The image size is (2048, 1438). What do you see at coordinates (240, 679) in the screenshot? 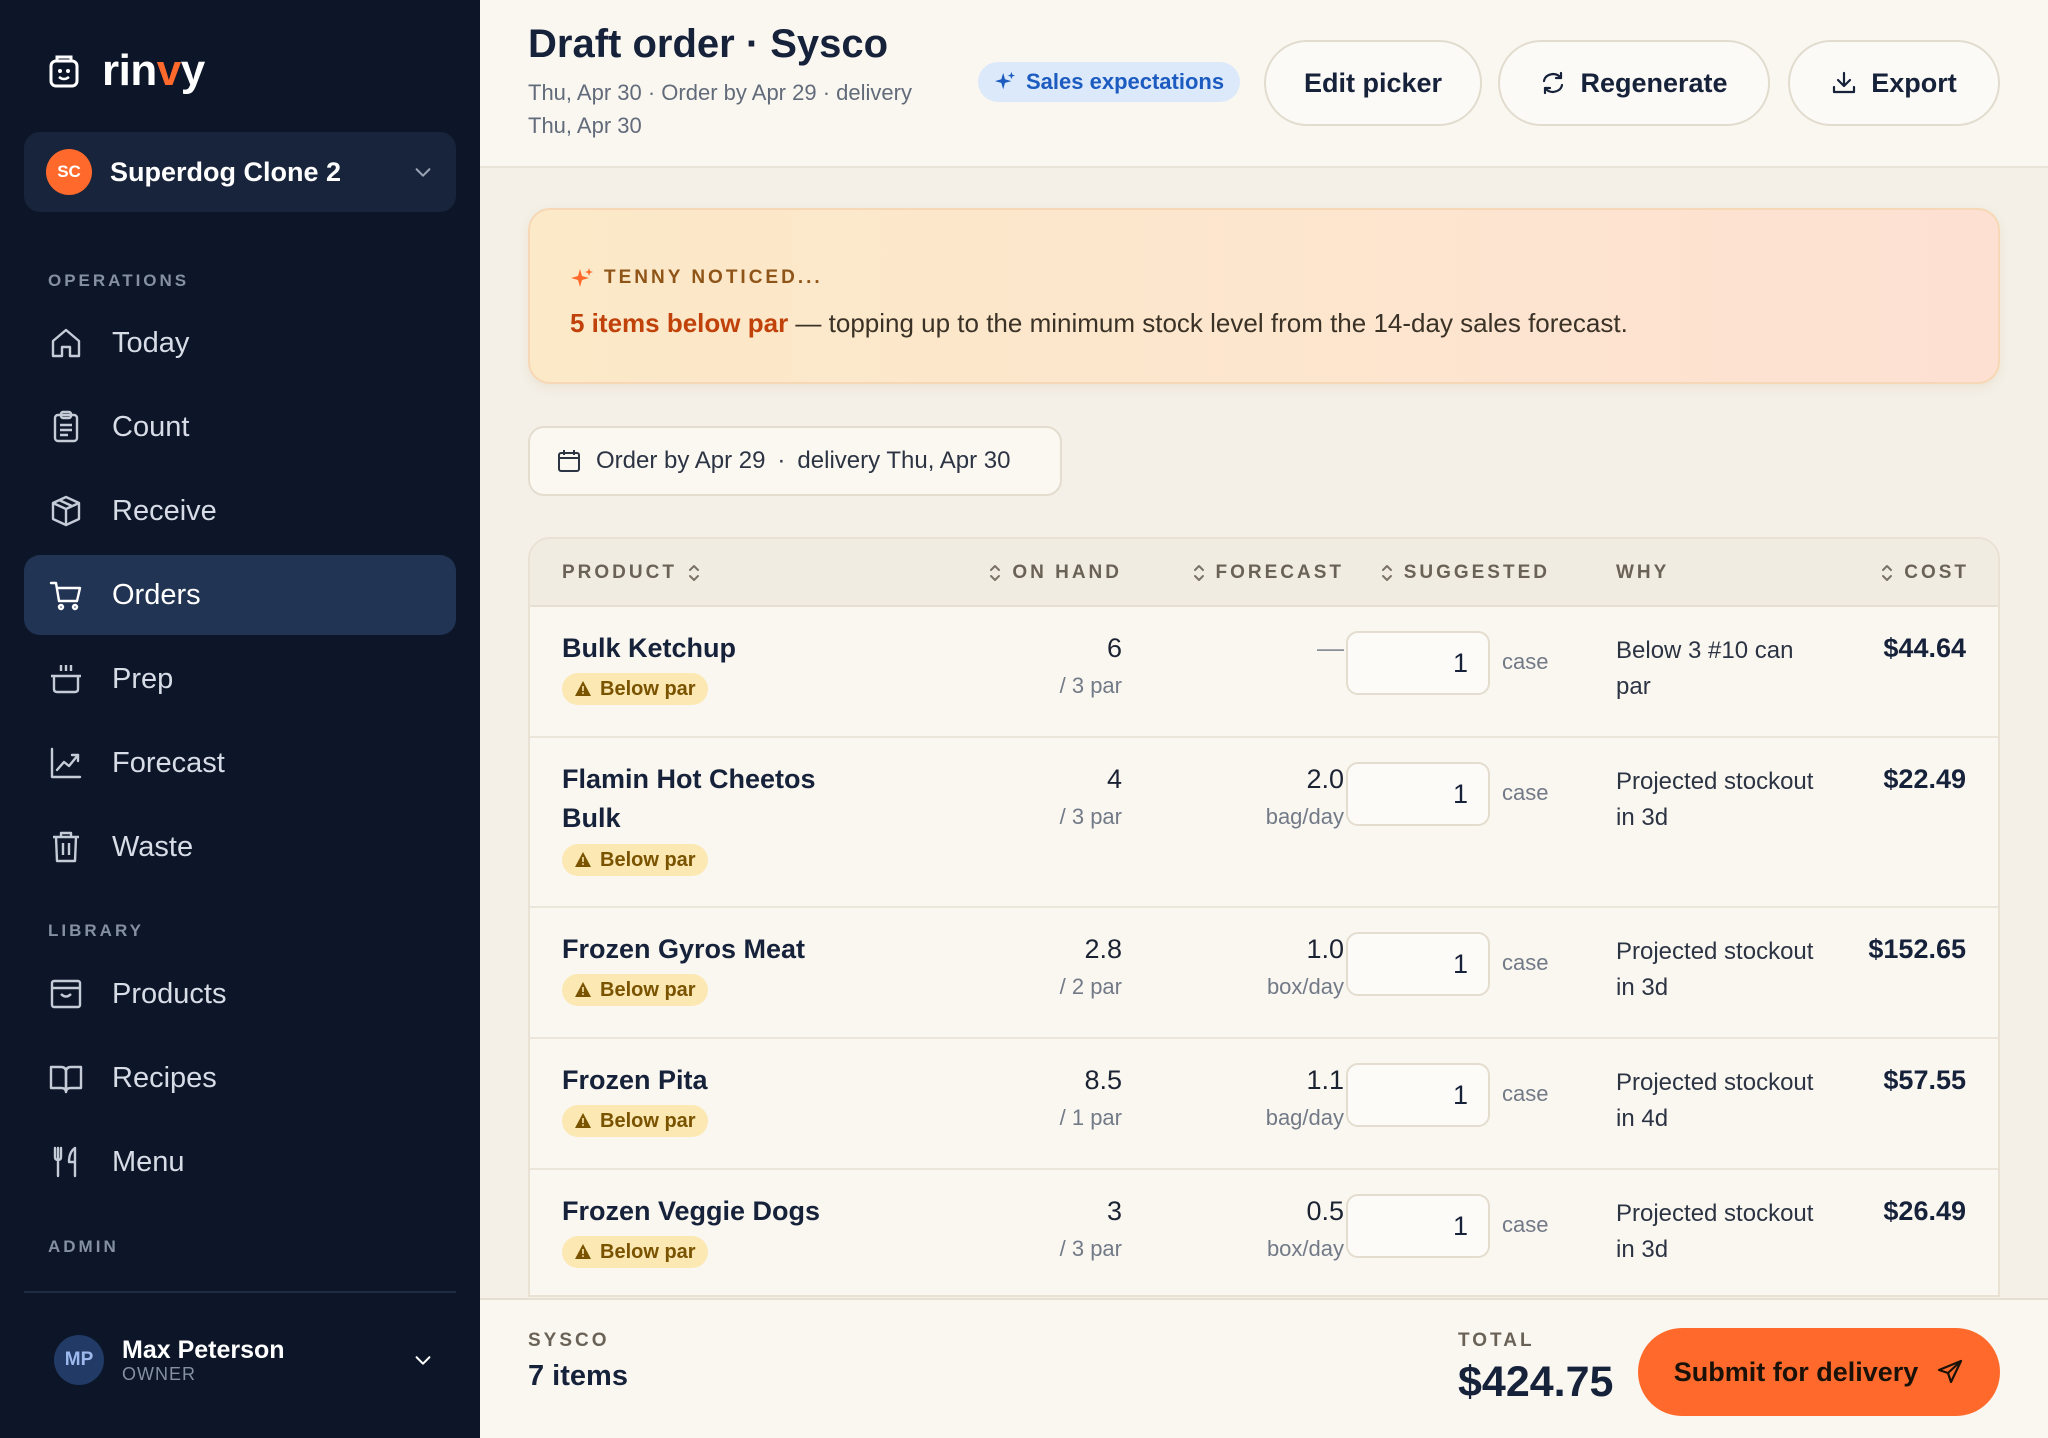
I see `sidebar-item-prep: Prep` at bounding box center [240, 679].